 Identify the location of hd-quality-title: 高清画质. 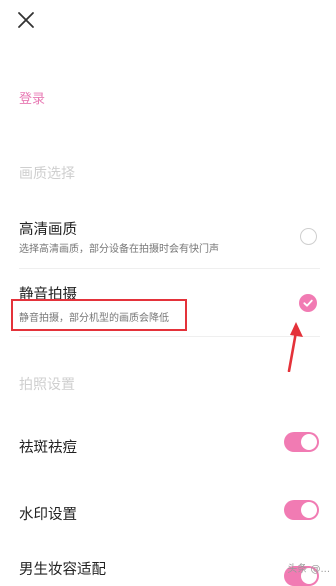
(48, 230).